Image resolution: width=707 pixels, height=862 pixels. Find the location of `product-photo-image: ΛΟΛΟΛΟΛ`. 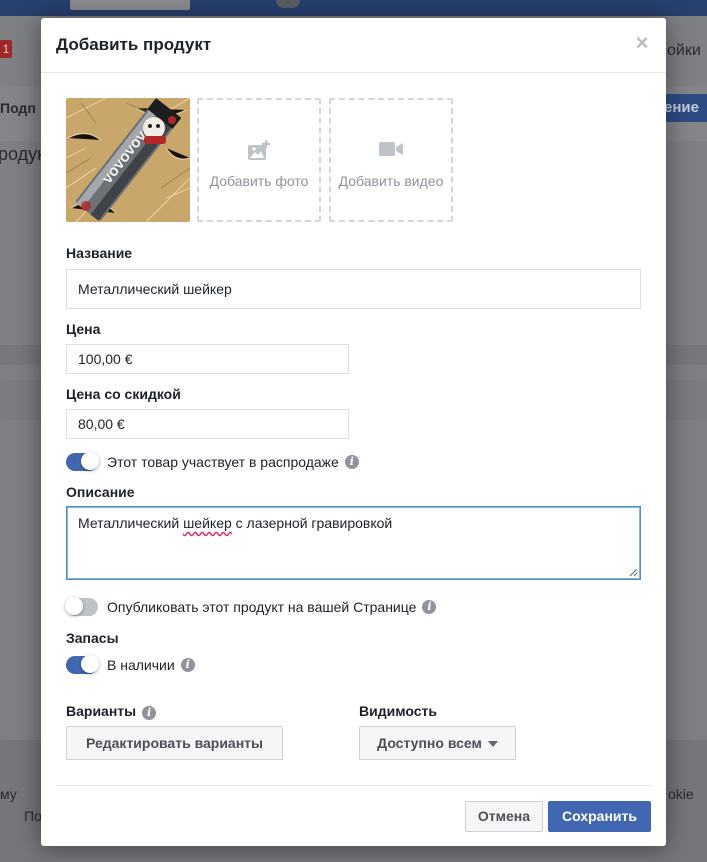

product-photo-image: ΛΟΛΟΛΟΛ is located at coordinates (128, 160).